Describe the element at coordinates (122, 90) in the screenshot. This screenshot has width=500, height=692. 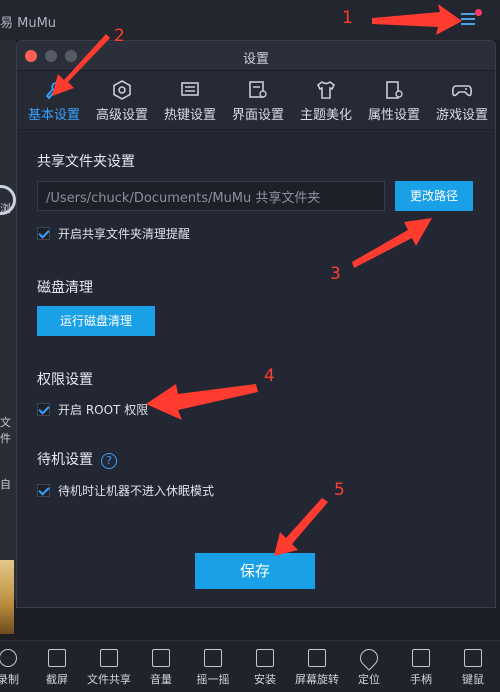
I see `hexagon-gear-icon` at that location.